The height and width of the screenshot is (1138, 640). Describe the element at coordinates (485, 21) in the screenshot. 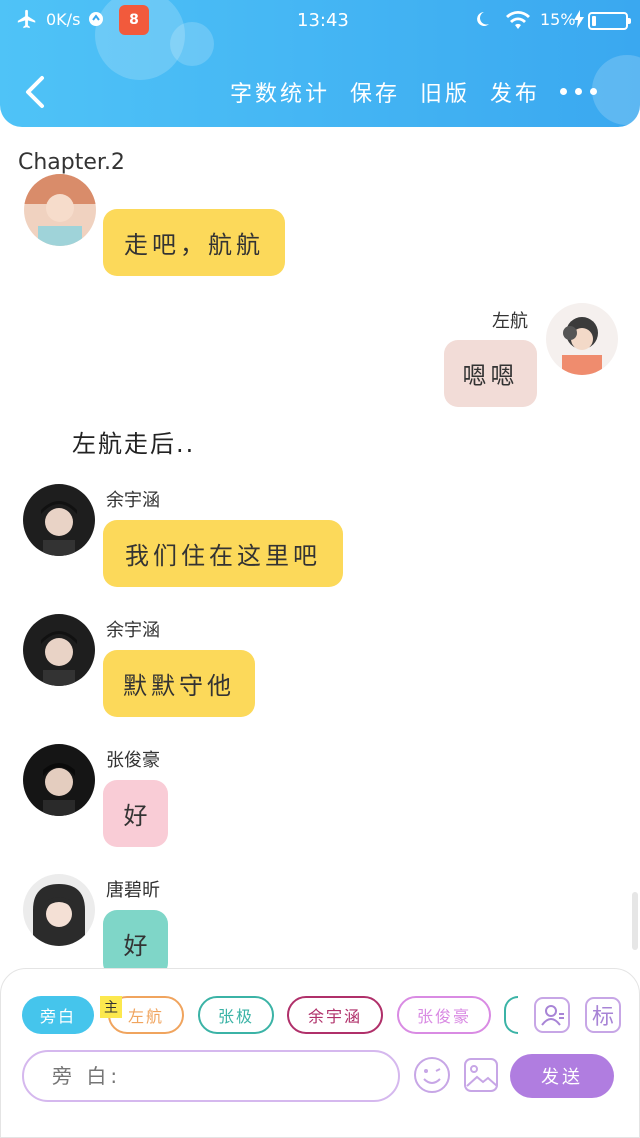

I see `moon-icon` at that location.